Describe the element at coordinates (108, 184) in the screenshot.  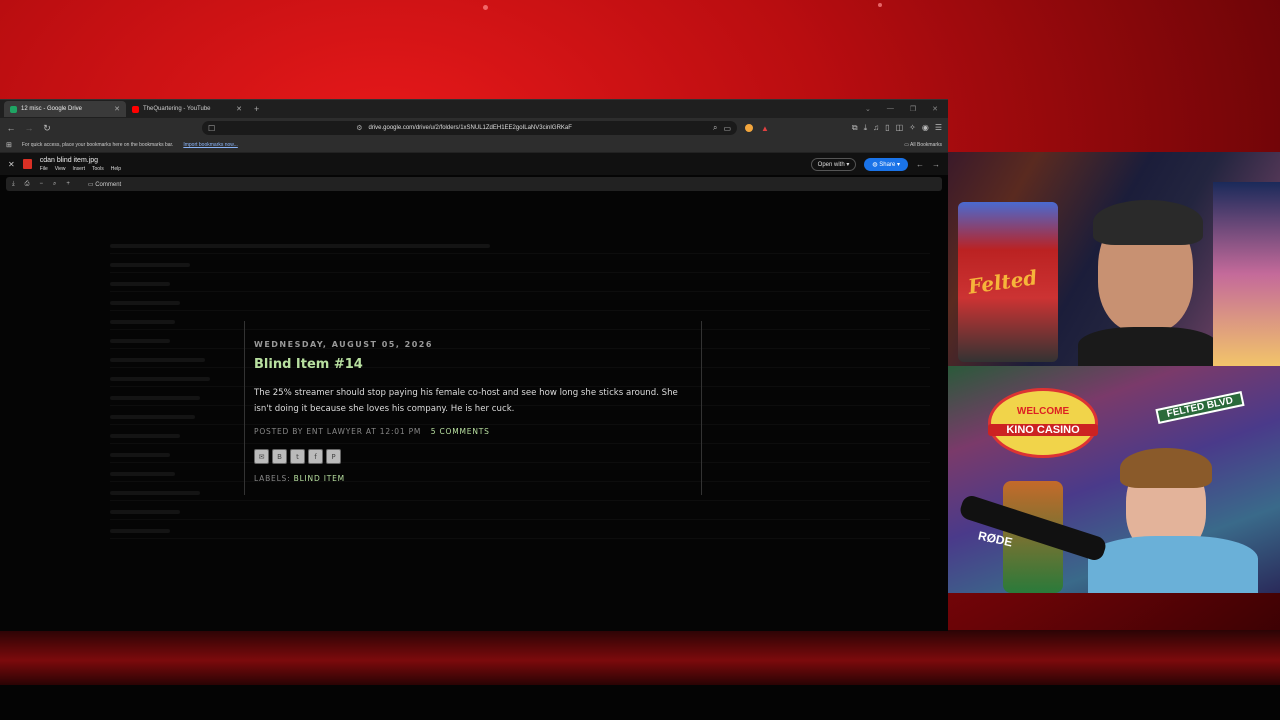
I see `comment-label: Comment` at that location.